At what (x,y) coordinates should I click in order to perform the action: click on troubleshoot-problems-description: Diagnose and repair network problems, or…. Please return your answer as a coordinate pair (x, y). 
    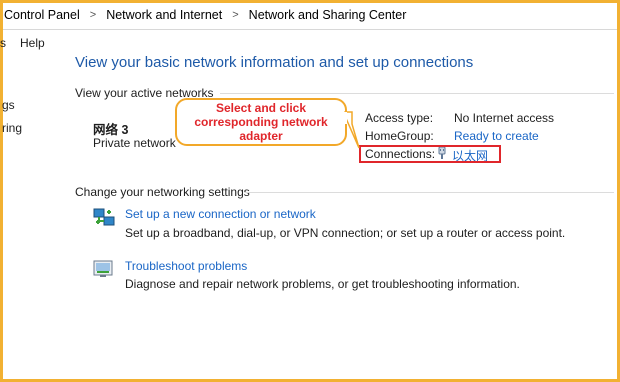
    Looking at the image, I should click on (322, 284).